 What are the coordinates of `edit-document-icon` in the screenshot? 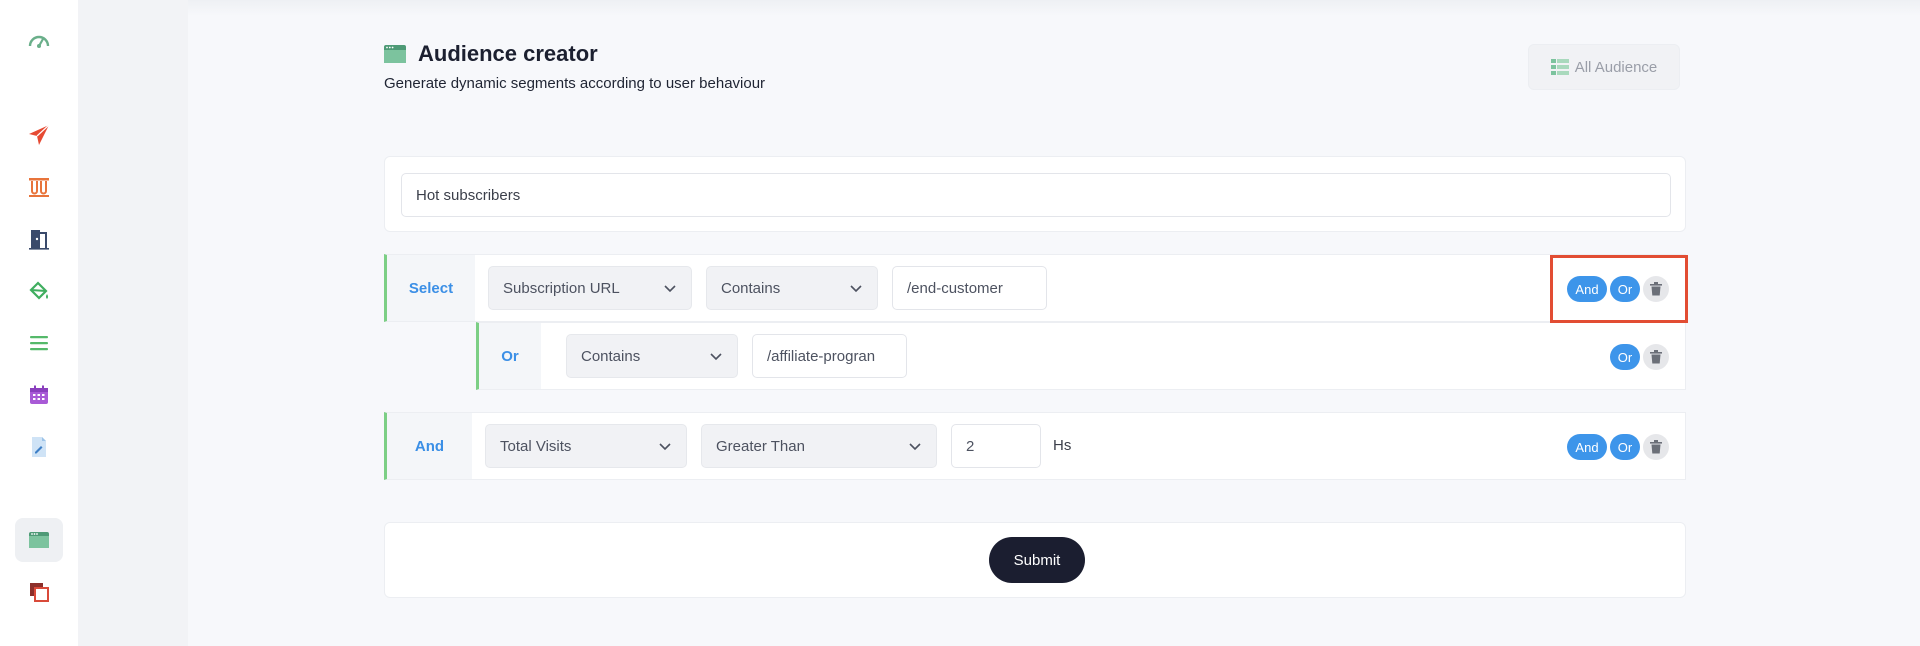 It's located at (39, 447).